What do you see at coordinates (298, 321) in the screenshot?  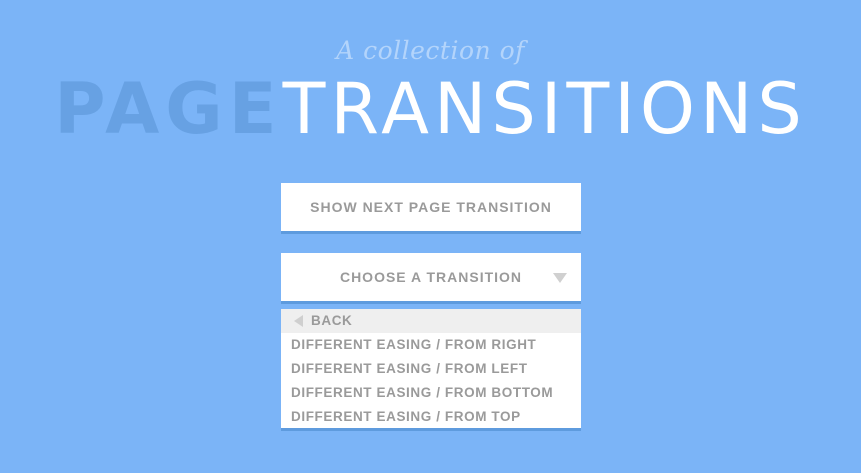 I see `caret-left-icon` at bounding box center [298, 321].